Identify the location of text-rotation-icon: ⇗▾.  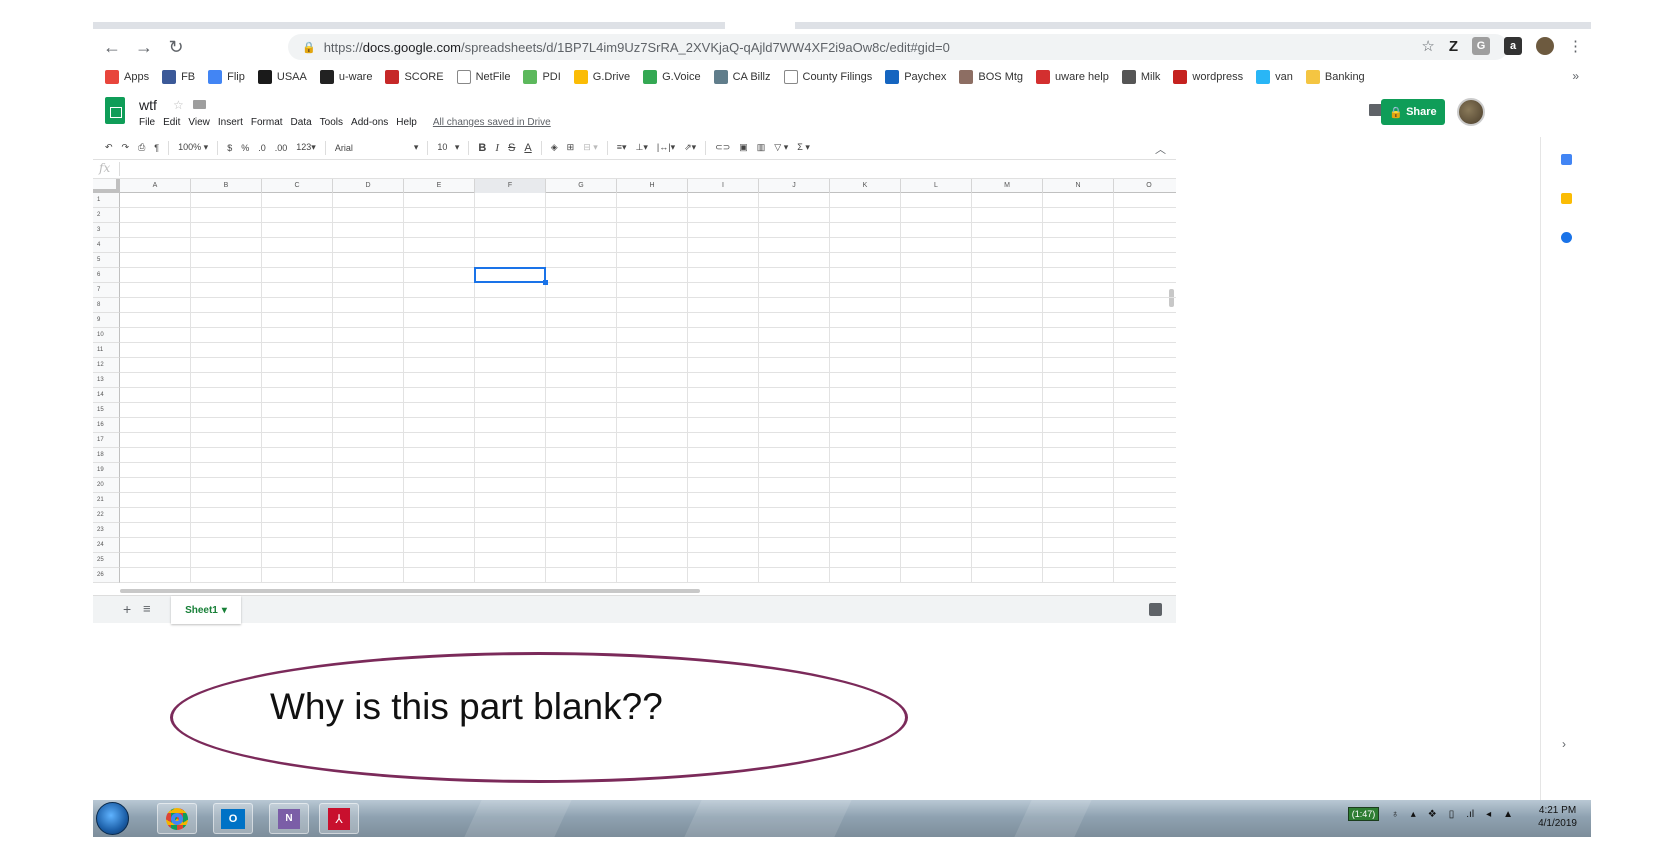
(690, 147).